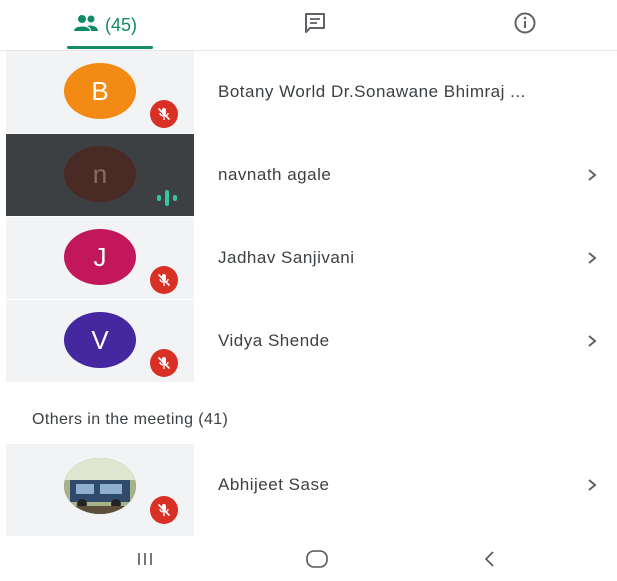  I want to click on participant-name: Abhijeet Sase, so click(274, 484).